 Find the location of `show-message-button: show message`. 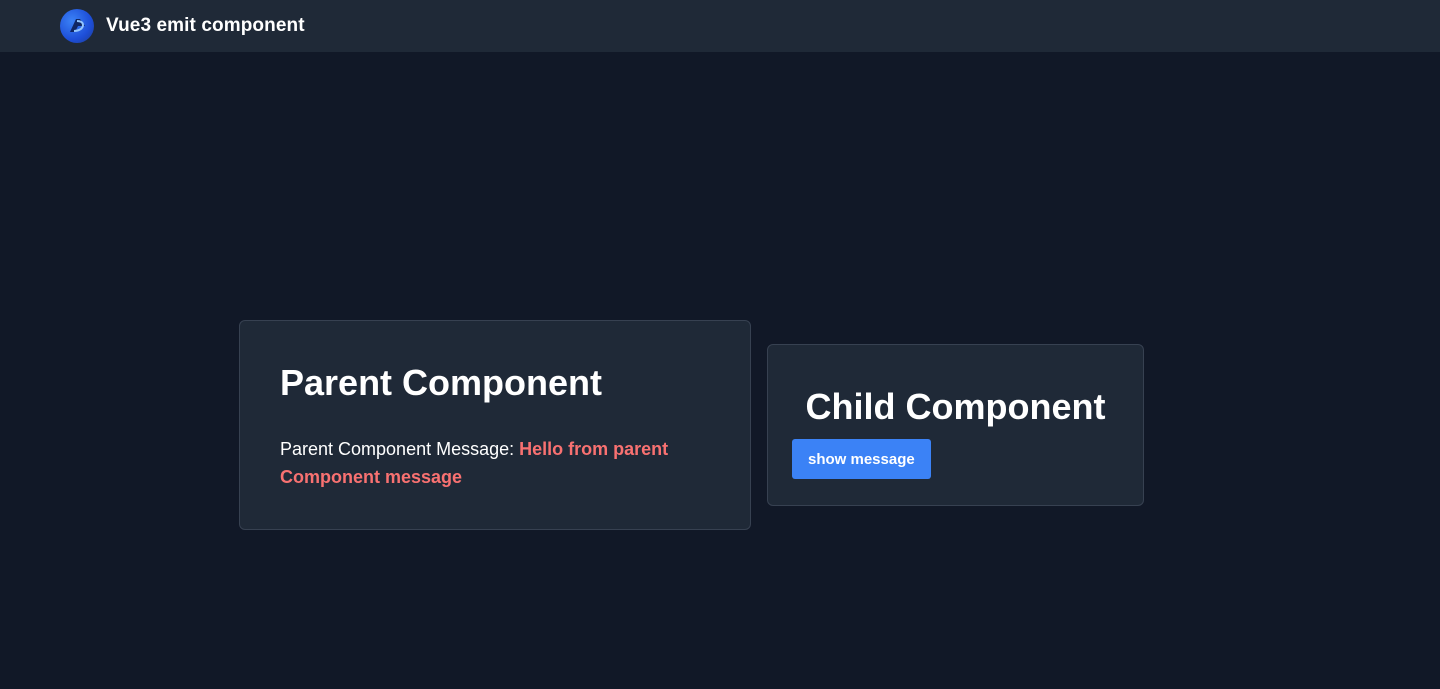

show-message-button: show message is located at coordinates (861, 459).